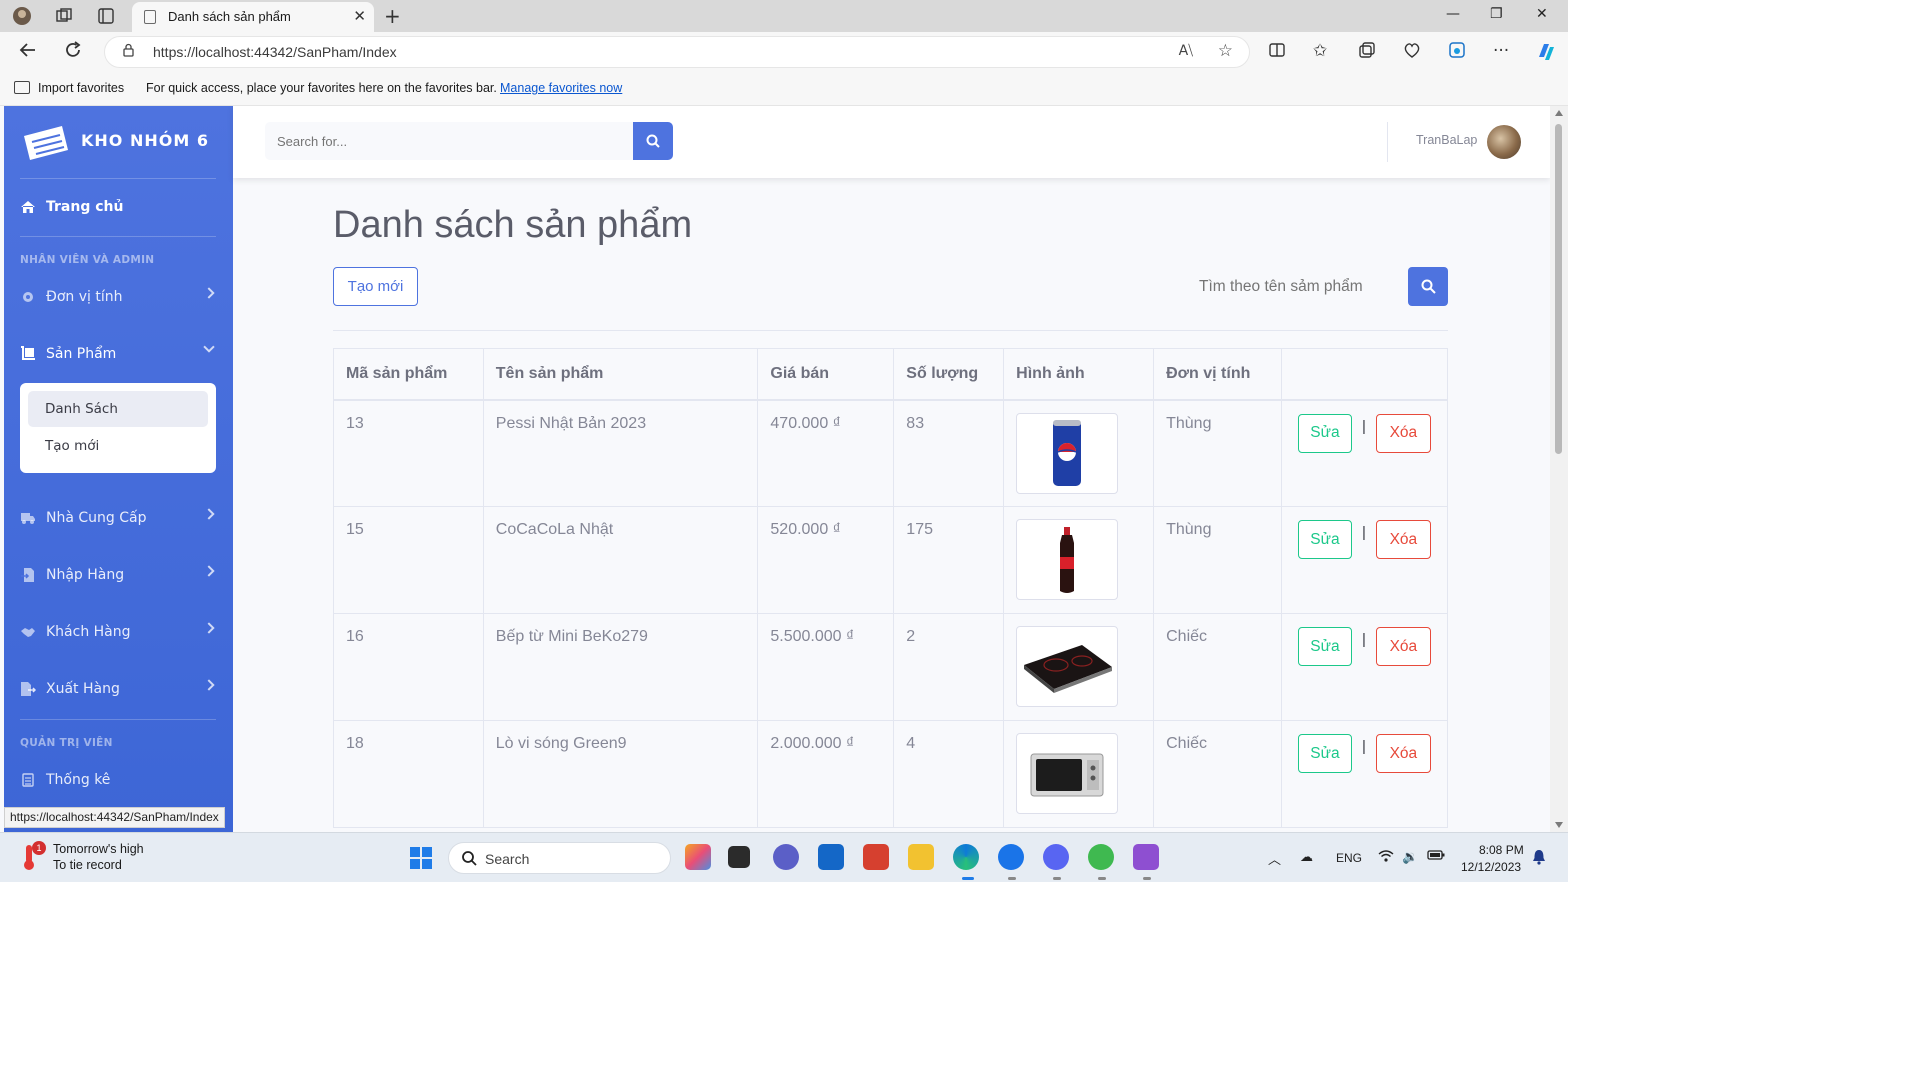 The image size is (1920, 1080). What do you see at coordinates (1079, 374) in the screenshot?
I see `column-header-image: Hình ảnh` at bounding box center [1079, 374].